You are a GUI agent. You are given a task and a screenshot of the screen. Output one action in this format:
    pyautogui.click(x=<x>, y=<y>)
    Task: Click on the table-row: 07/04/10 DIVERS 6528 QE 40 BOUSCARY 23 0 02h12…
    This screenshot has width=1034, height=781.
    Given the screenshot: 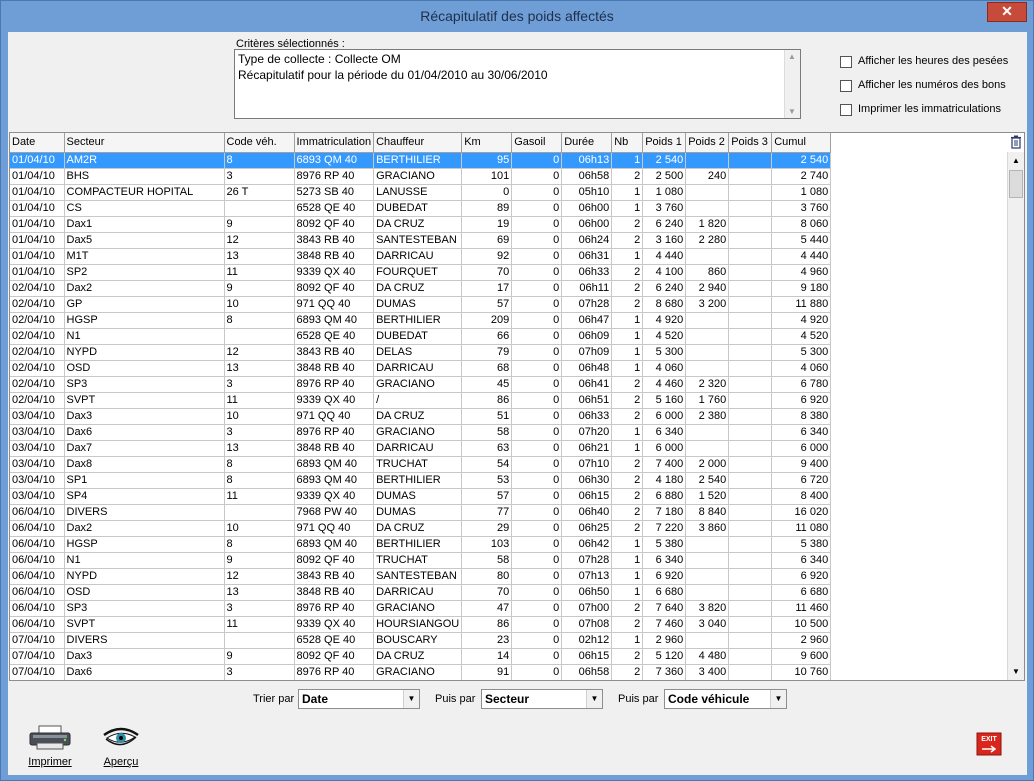 What is the action you would take?
    pyautogui.click(x=421, y=640)
    